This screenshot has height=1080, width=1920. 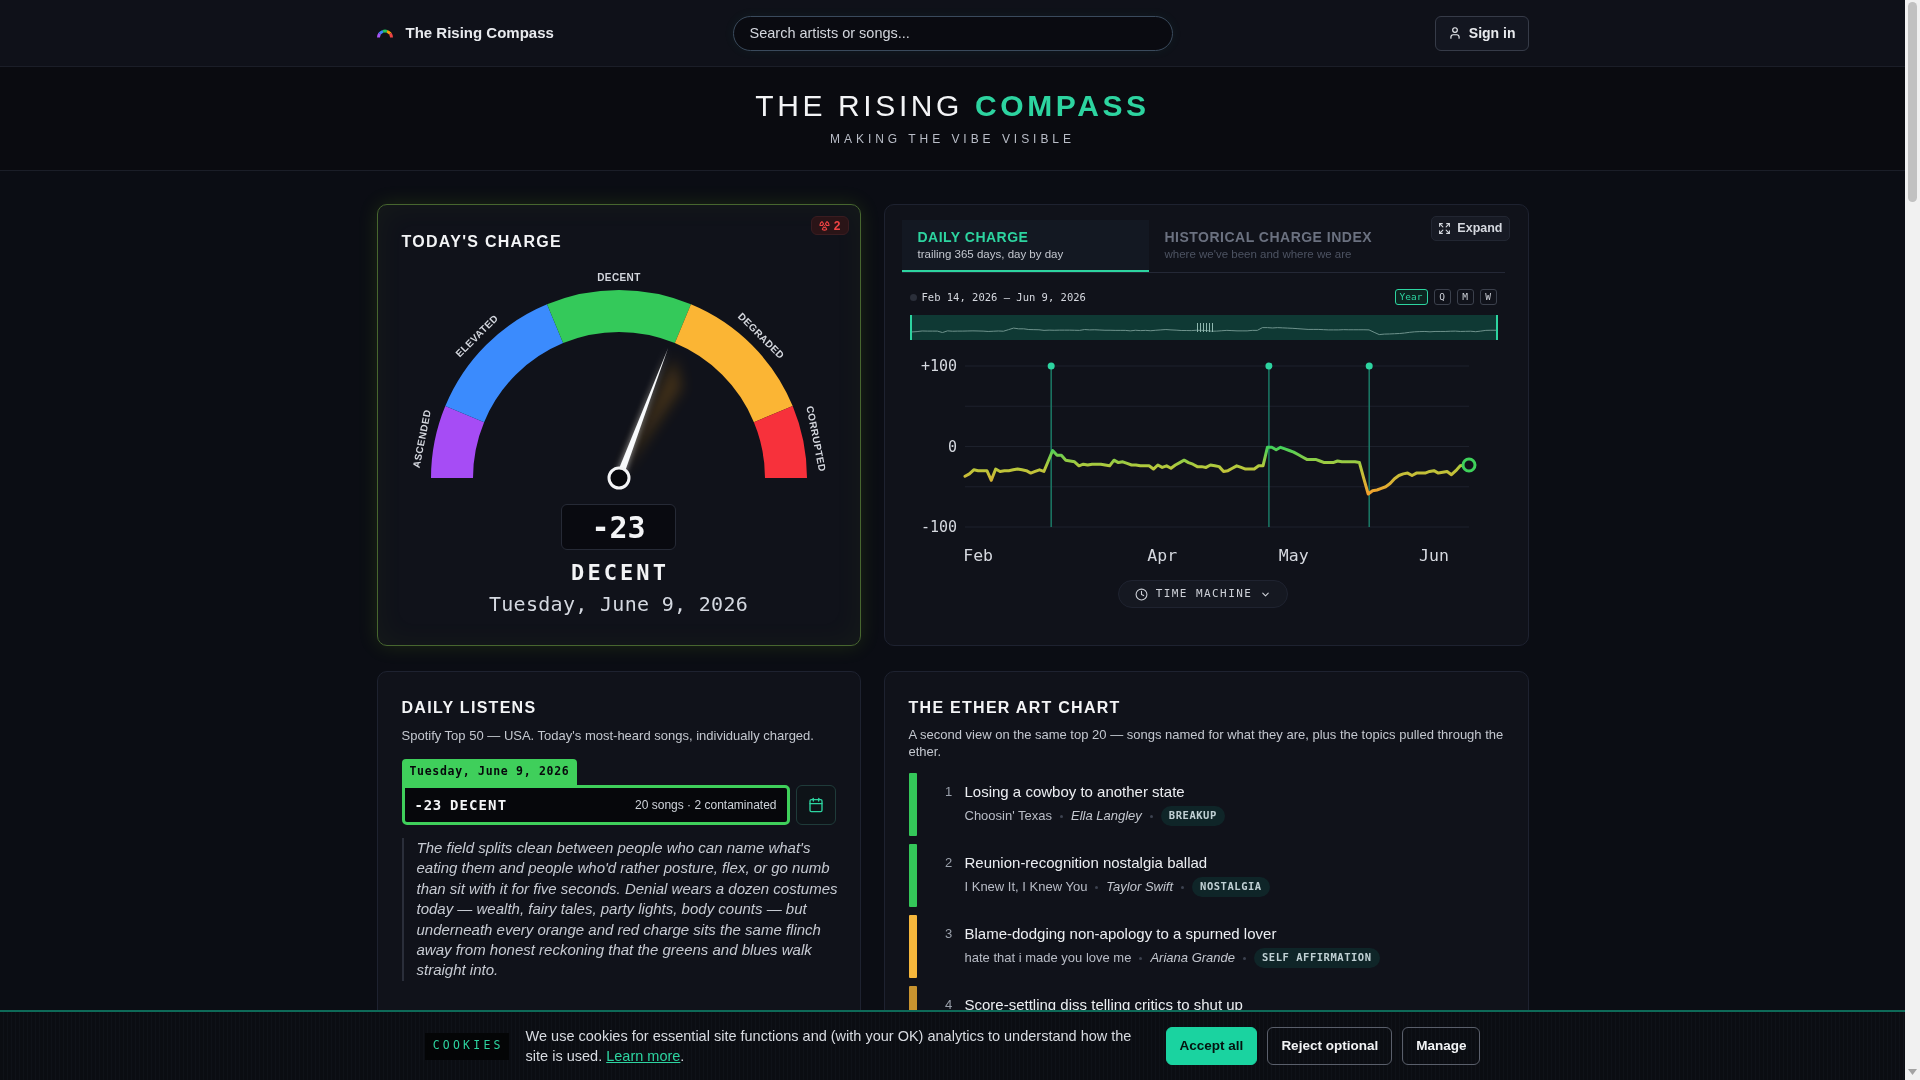 What do you see at coordinates (618, 277) in the screenshot?
I see `gauge-label: DECENT` at bounding box center [618, 277].